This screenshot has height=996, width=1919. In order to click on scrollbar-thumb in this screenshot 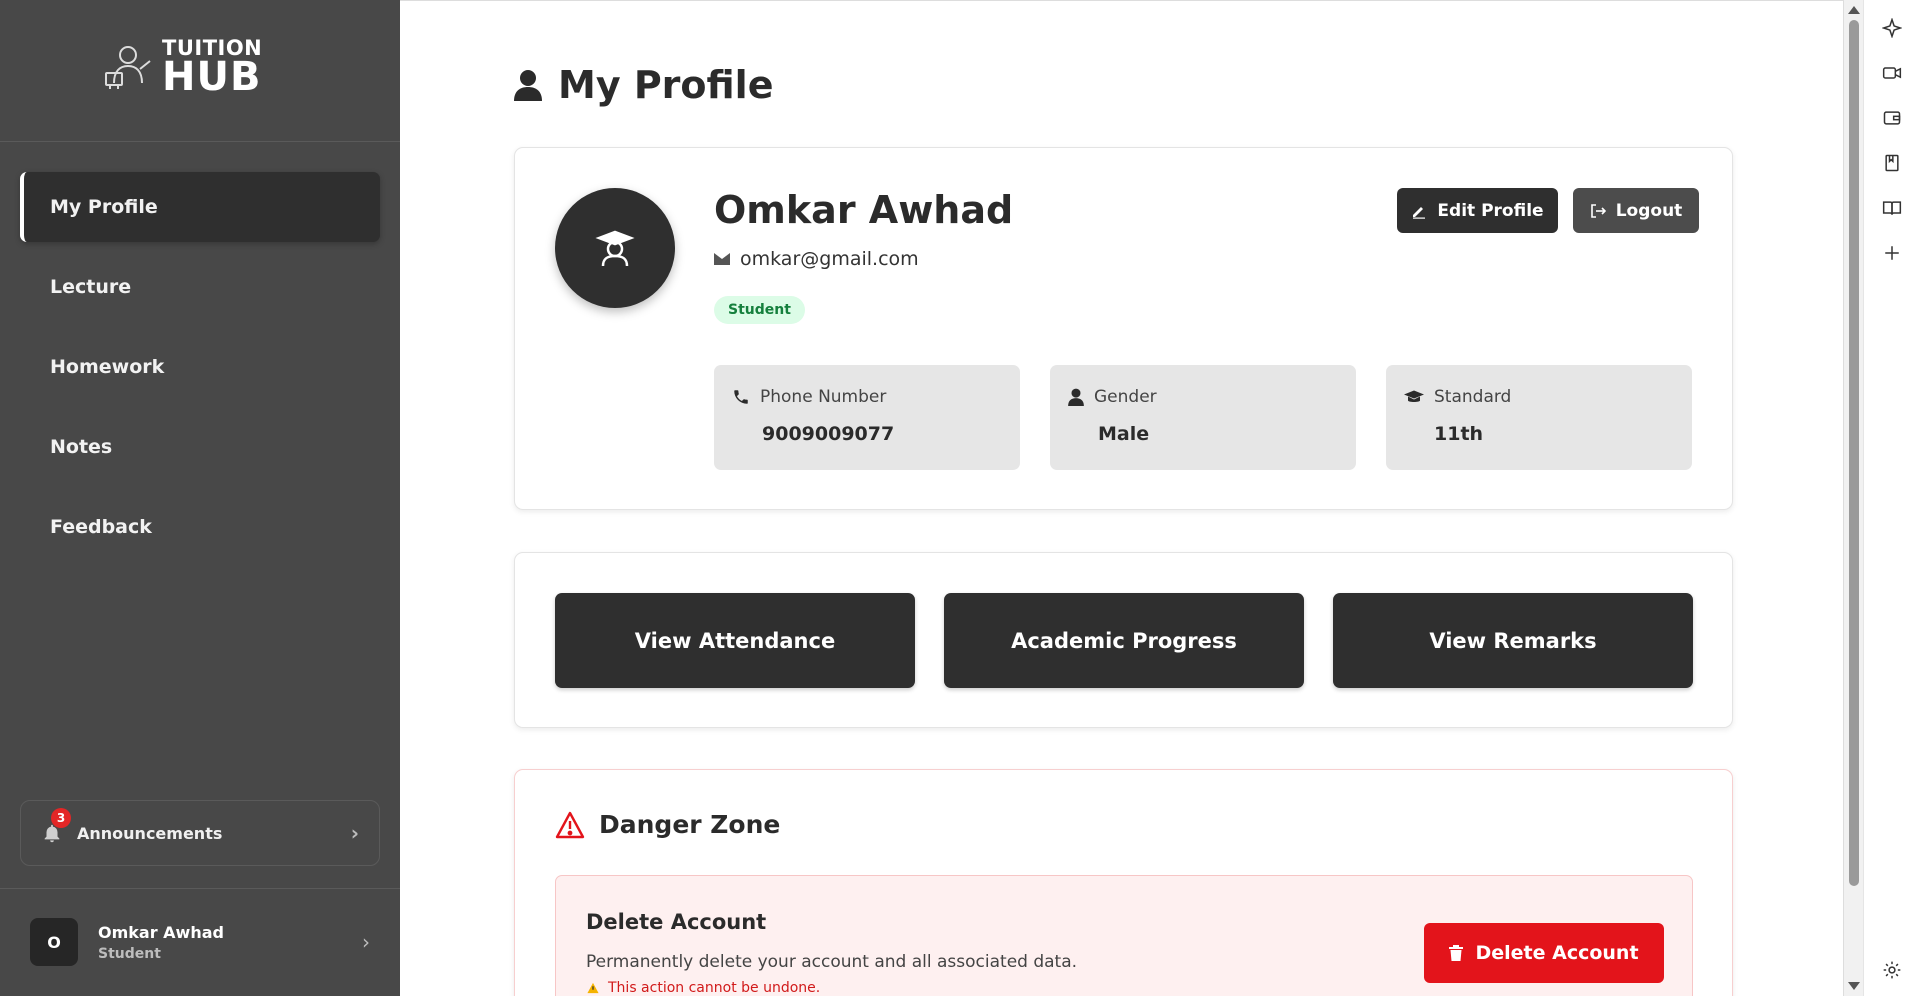, I will do `click(1854, 453)`.